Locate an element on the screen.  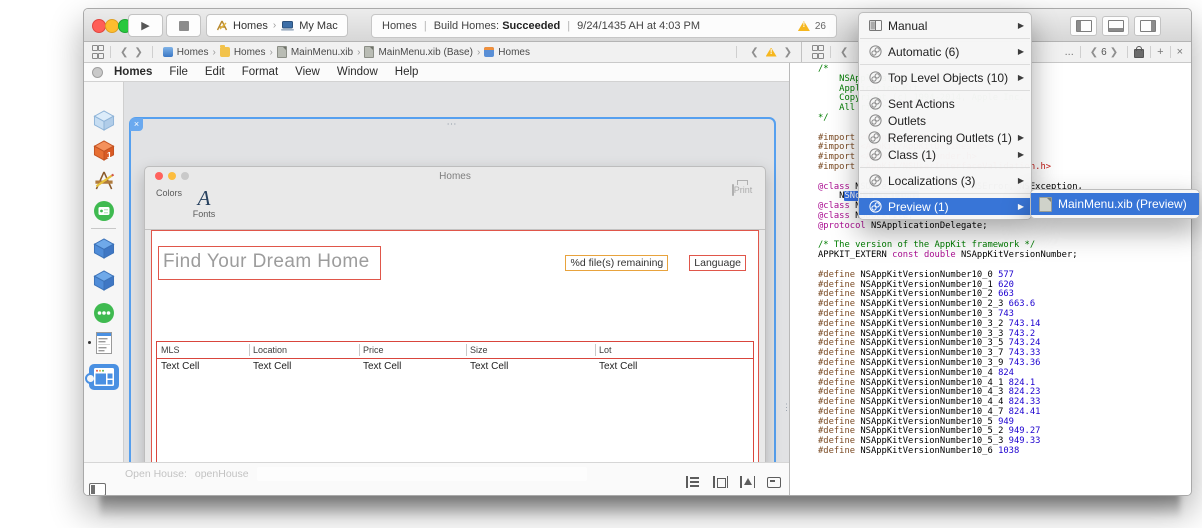
close-design-icon: × is located at coordinates (136, 124).